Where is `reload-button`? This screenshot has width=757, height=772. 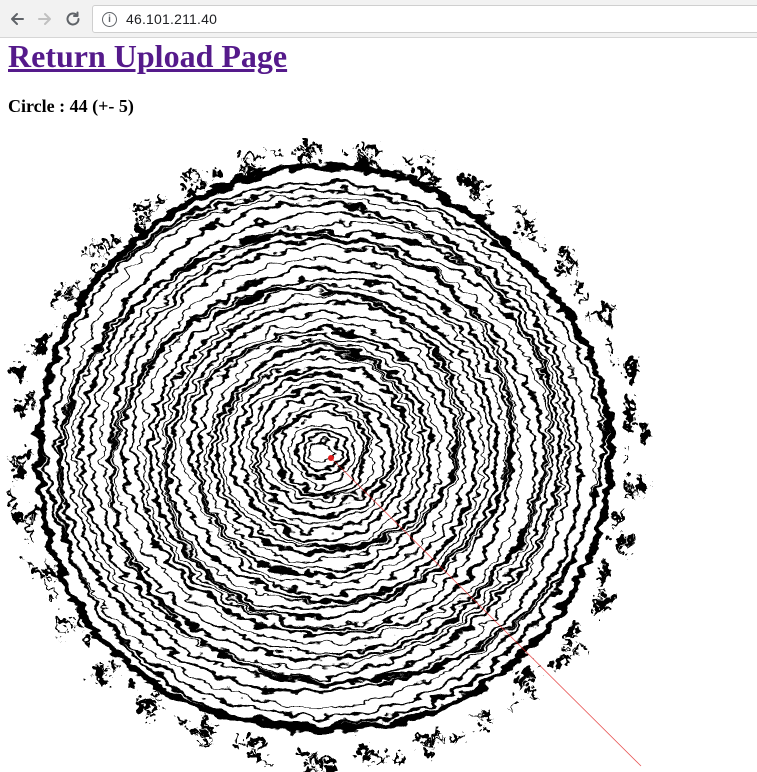
reload-button is located at coordinates (73, 19).